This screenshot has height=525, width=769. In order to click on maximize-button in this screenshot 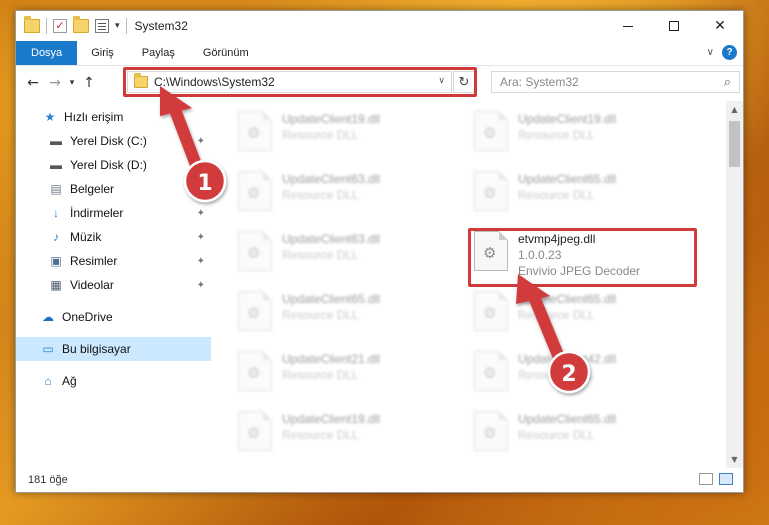, I will do `click(674, 26)`.